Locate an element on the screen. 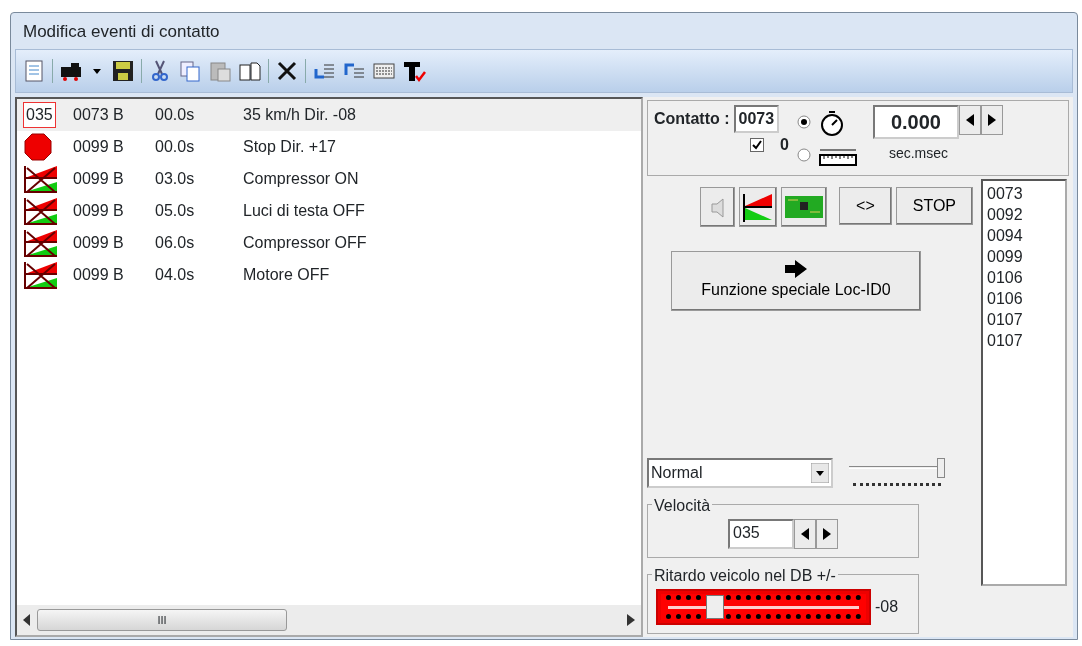 Image resolution: width=1082 pixels, height=646 pixels. event-row: 0099 B 03.0s Compressor ON is located at coordinates (329, 179).